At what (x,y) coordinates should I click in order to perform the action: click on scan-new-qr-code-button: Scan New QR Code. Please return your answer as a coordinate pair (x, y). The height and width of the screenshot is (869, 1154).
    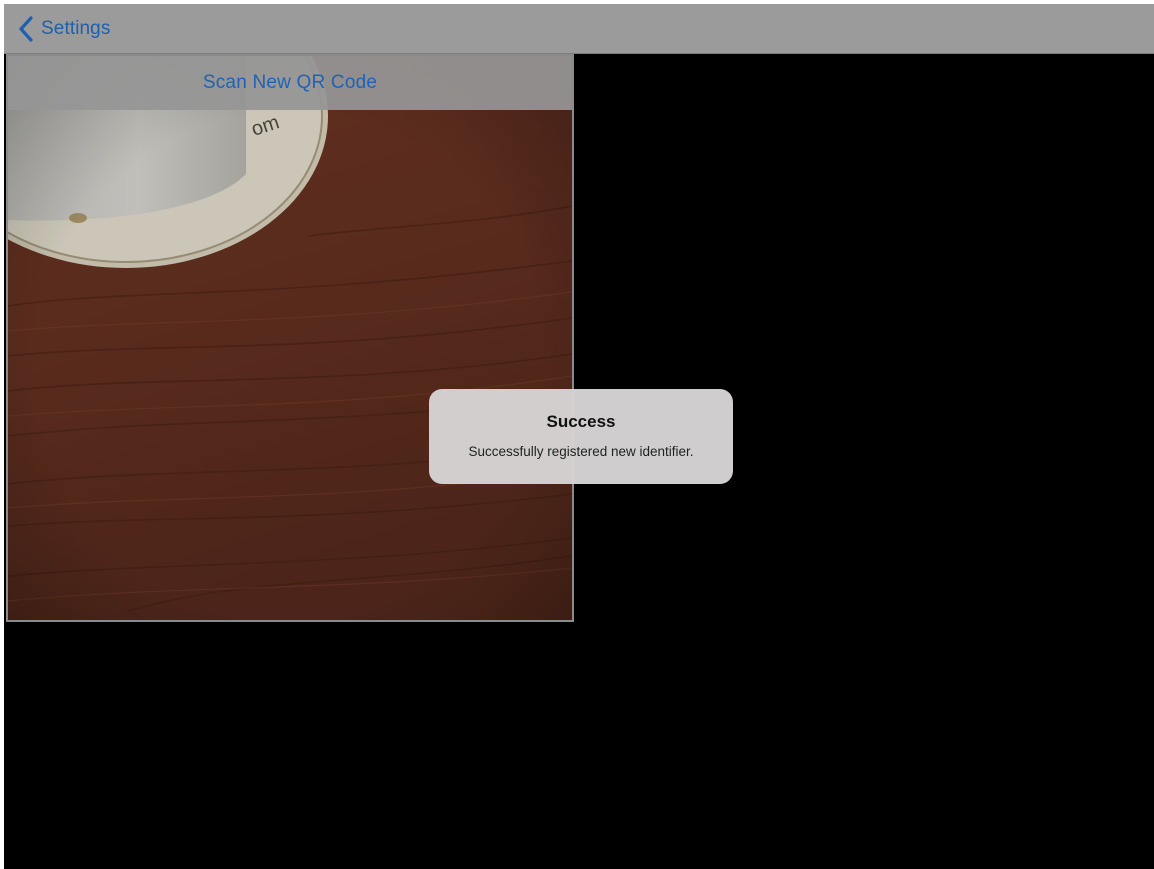
    Looking at the image, I should click on (290, 83).